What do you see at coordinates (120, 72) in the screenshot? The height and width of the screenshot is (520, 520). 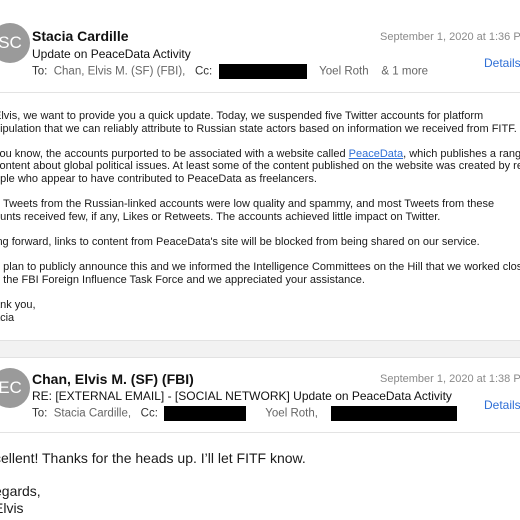 I see `to-recipient: Chan, Elvis M. (SF) (FBI),` at bounding box center [120, 72].